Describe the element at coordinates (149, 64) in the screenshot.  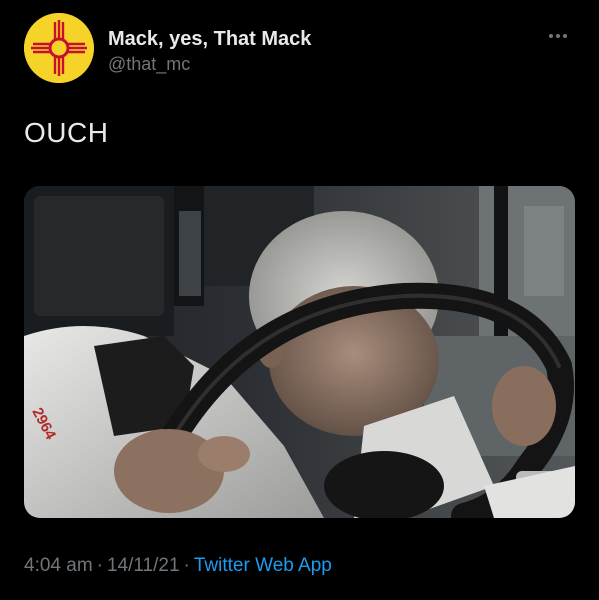
I see `user-handle: @that_mc` at that location.